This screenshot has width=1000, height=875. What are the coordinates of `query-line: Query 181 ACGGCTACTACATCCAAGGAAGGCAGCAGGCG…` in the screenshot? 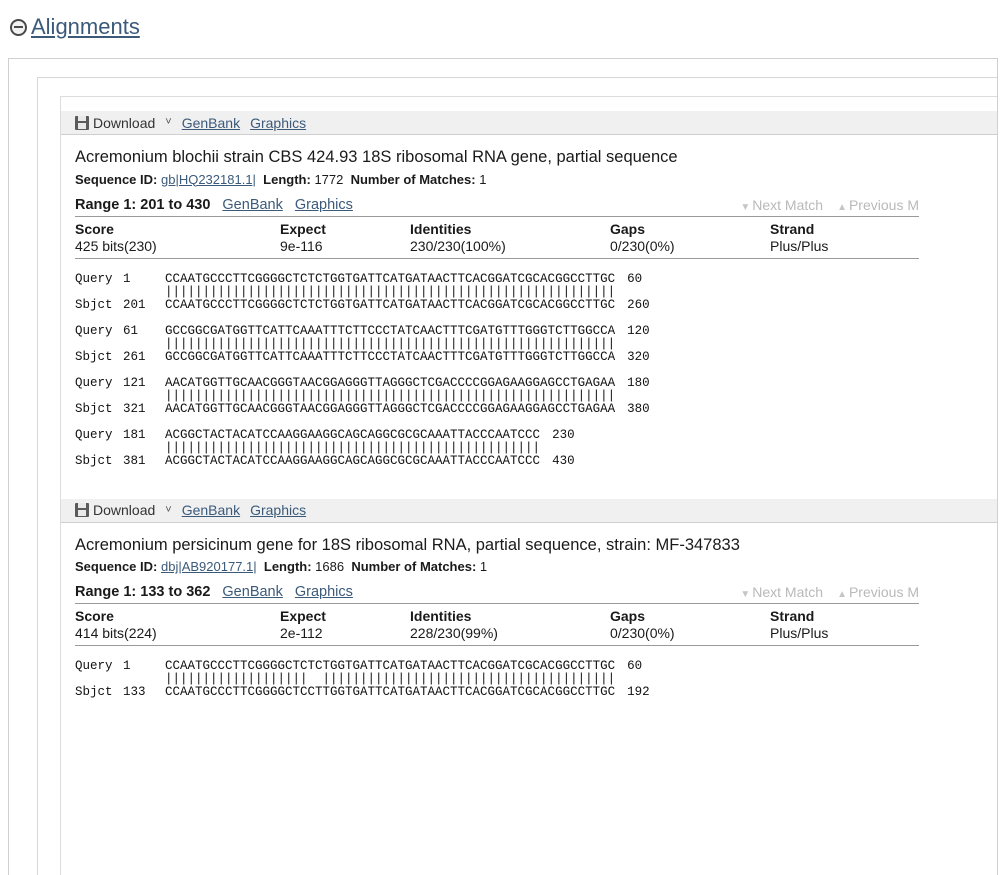 It's located at (536, 434).